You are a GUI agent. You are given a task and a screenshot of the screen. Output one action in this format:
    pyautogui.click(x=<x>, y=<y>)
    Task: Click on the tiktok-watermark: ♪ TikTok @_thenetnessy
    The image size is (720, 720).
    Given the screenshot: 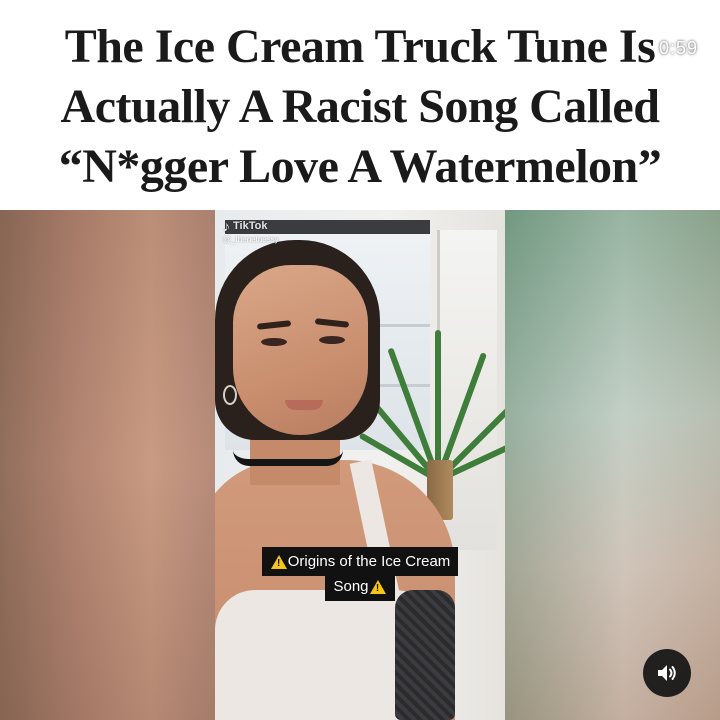 What is the action you would take?
    pyautogui.click(x=251, y=231)
    